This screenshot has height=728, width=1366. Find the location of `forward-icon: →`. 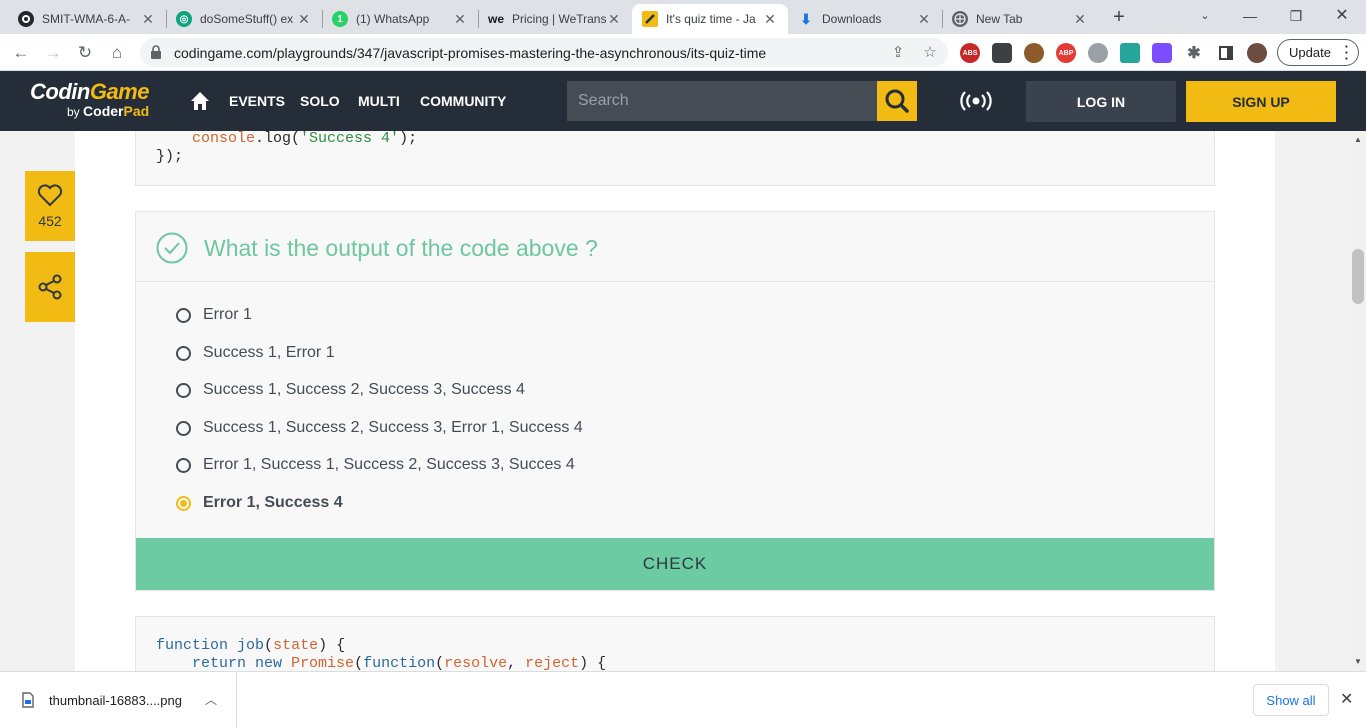

forward-icon: → is located at coordinates (53, 53).